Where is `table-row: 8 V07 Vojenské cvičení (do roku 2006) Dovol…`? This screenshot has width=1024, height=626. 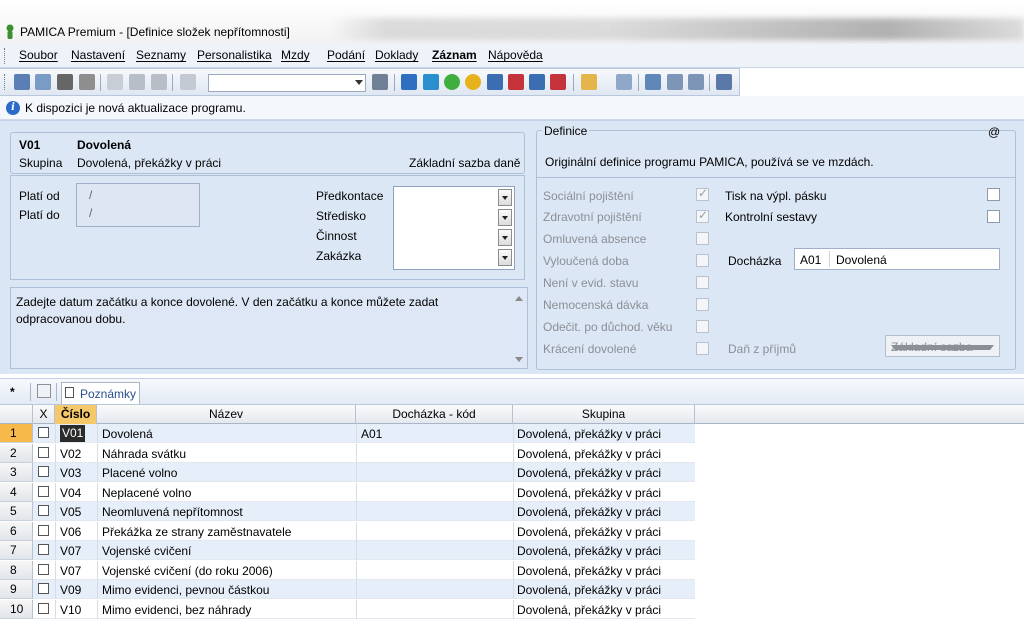
table-row: 8 V07 Vojenské cvičení (do roku 2006) Dovol… is located at coordinates (512, 570).